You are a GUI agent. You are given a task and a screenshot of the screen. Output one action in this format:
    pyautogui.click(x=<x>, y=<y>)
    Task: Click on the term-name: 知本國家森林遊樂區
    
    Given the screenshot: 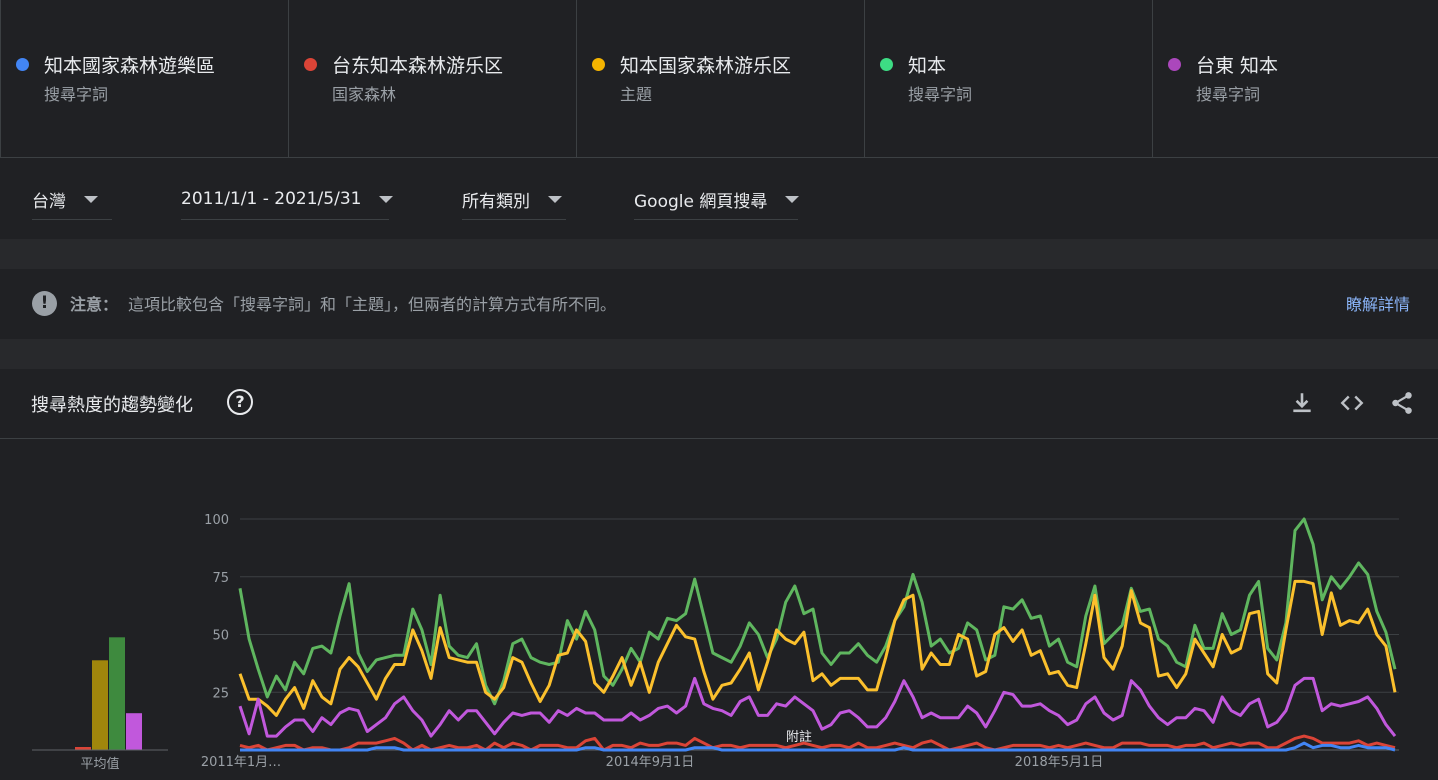 What is the action you would take?
    pyautogui.click(x=130, y=66)
    